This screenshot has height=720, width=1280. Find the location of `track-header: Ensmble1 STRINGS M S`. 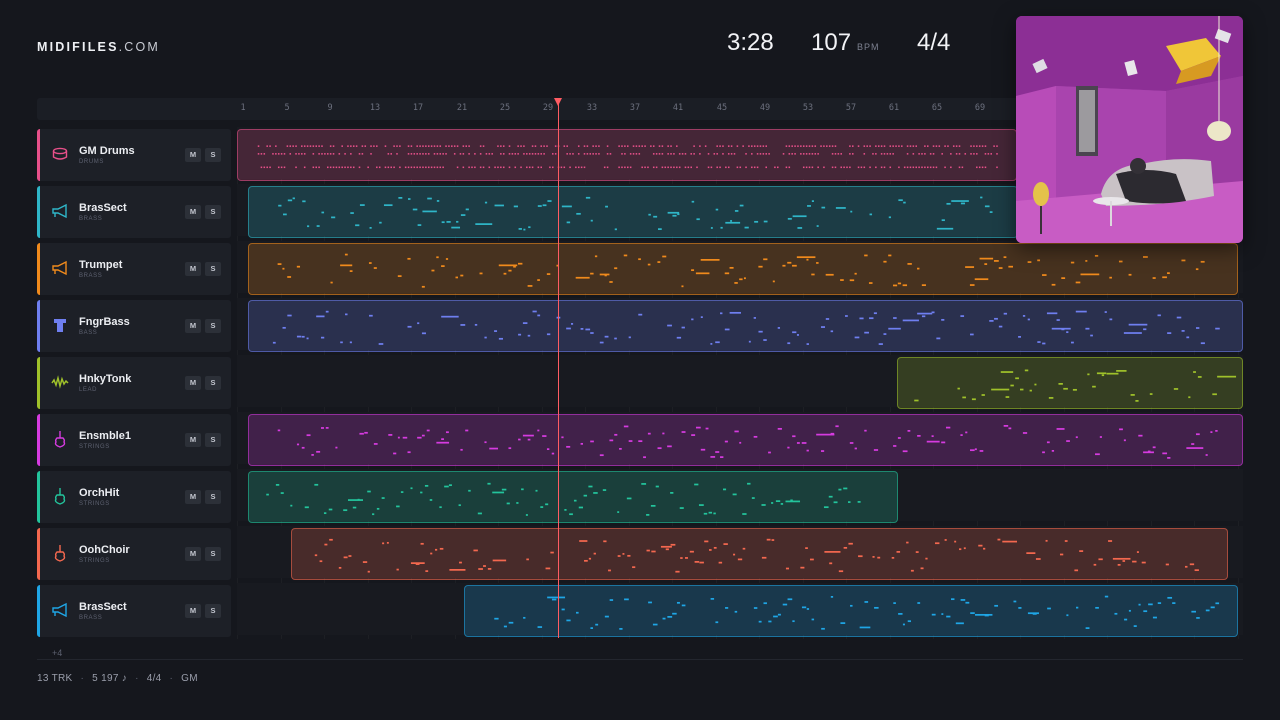

track-header: Ensmble1 STRINGS M S is located at coordinates (134, 440).